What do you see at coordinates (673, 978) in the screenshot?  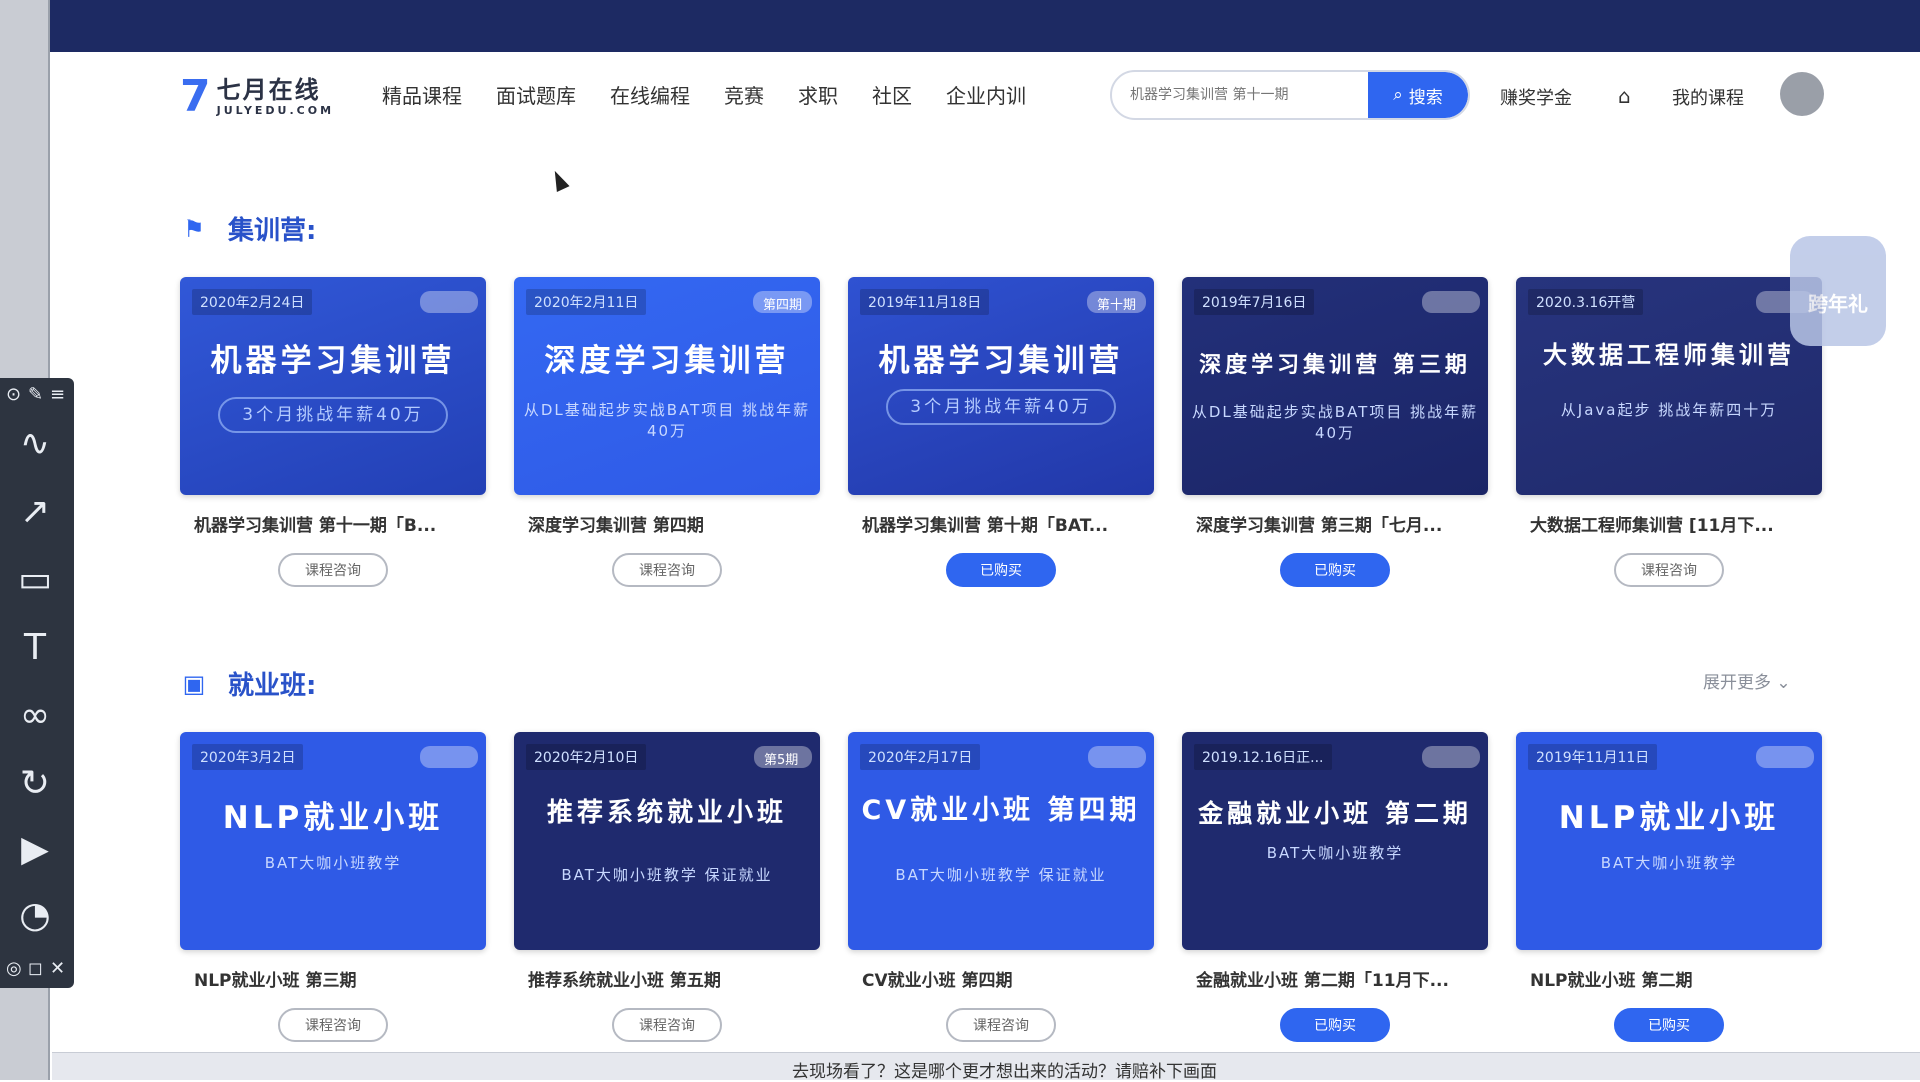 I see `course-title: 推荐系统就业小班 第五期` at bounding box center [673, 978].